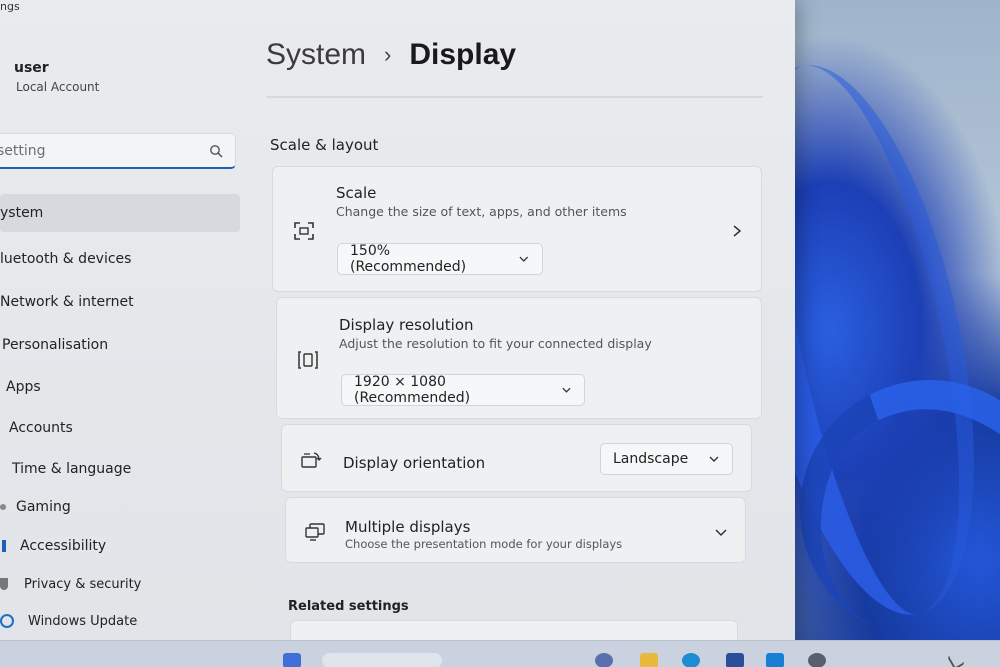 Image resolution: width=1000 pixels, height=667 pixels. I want to click on accessibility-icon, so click(4, 546).